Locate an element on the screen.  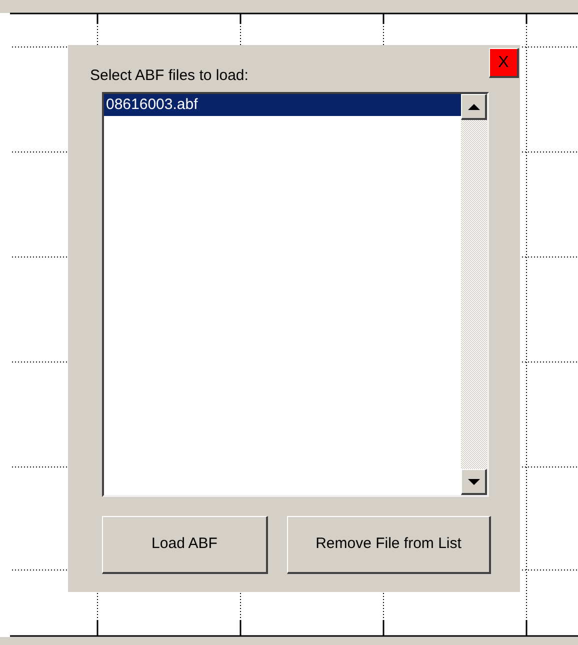
down-arrow-icon is located at coordinates (474, 481).